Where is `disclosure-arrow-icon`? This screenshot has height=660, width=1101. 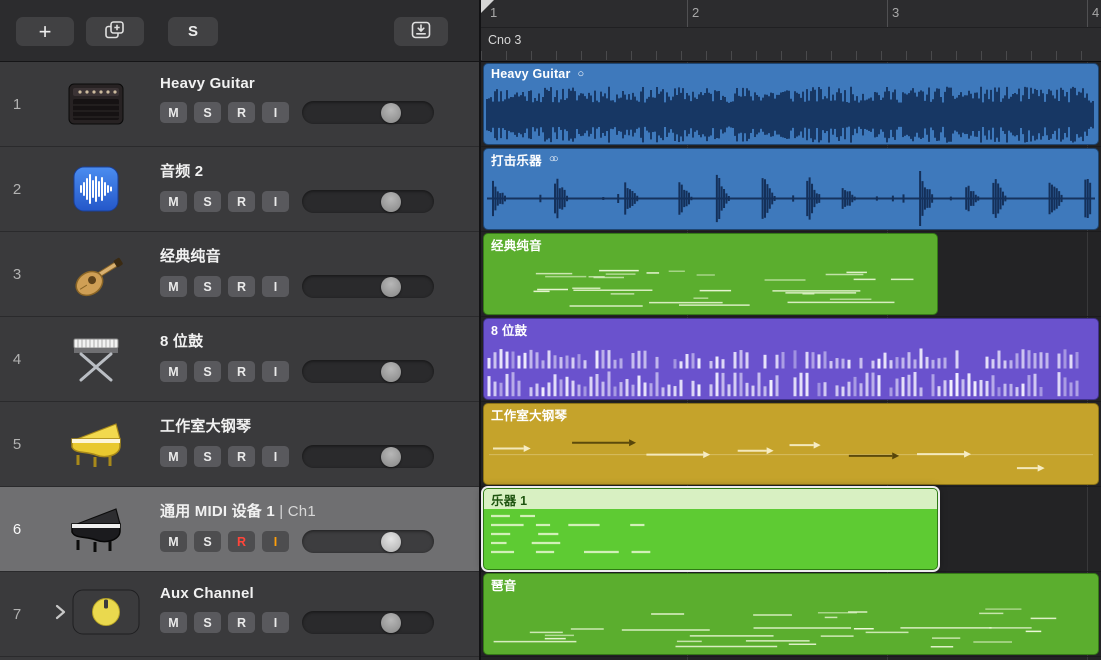
disclosure-arrow-icon is located at coordinates (60, 614).